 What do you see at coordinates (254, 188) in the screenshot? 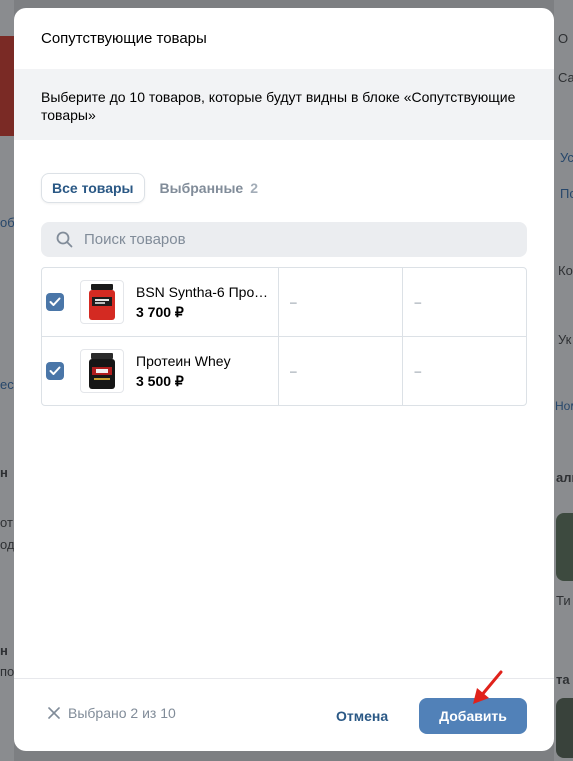
I see `tab-count-badge: 2` at bounding box center [254, 188].